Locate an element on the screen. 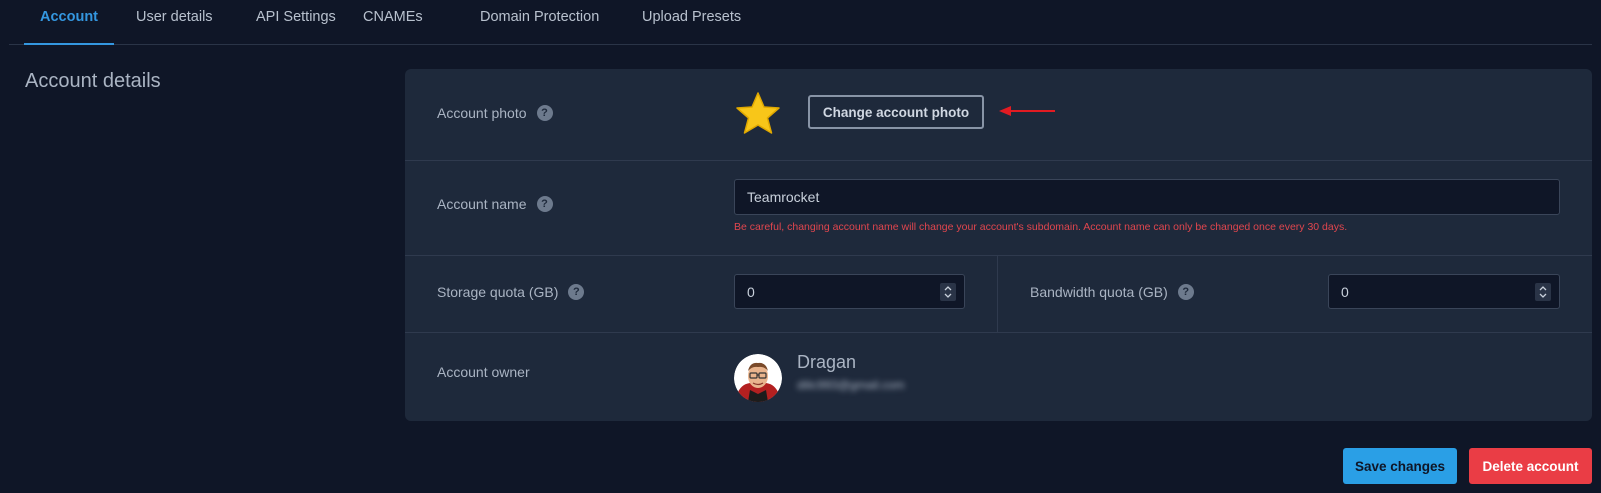  section-title: Account details is located at coordinates (93, 81).